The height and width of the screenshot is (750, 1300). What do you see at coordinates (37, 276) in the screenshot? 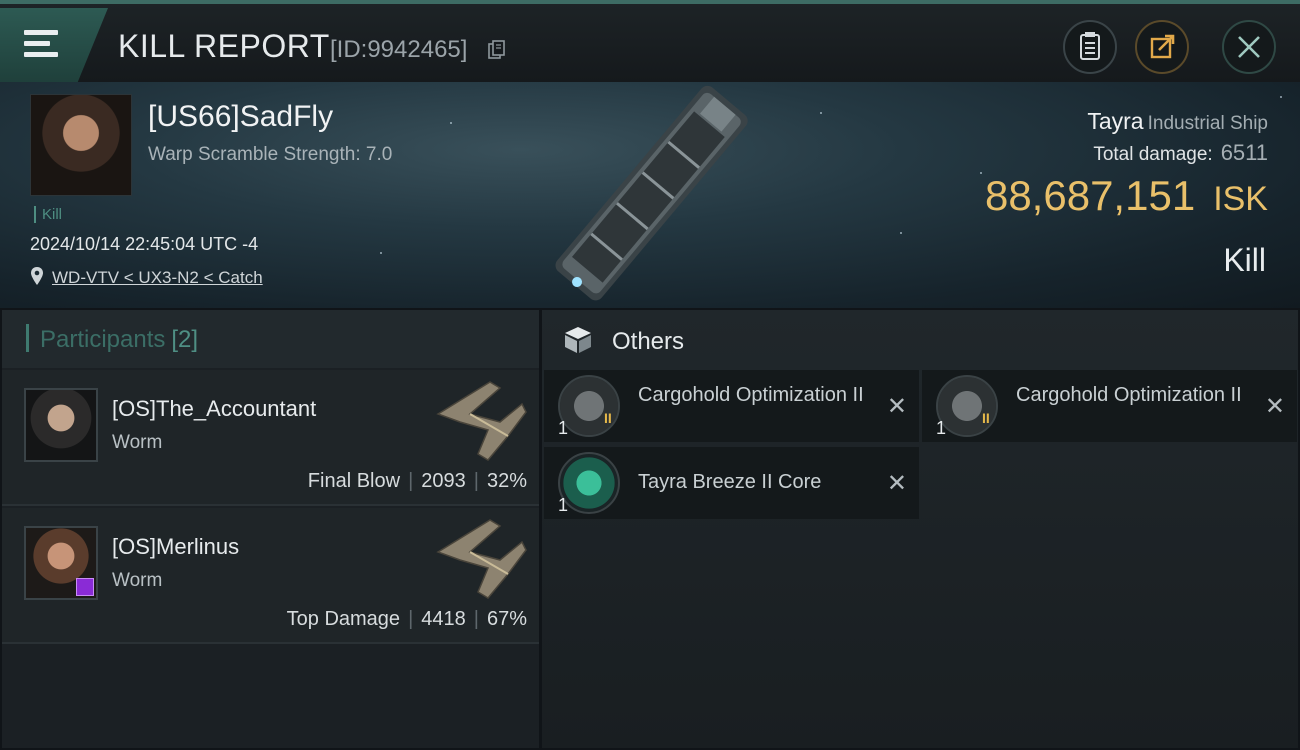
I see `location-pin-icon` at bounding box center [37, 276].